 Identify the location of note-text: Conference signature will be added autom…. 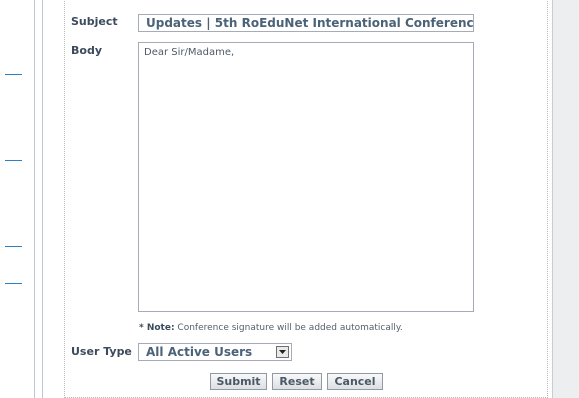
(288, 328).